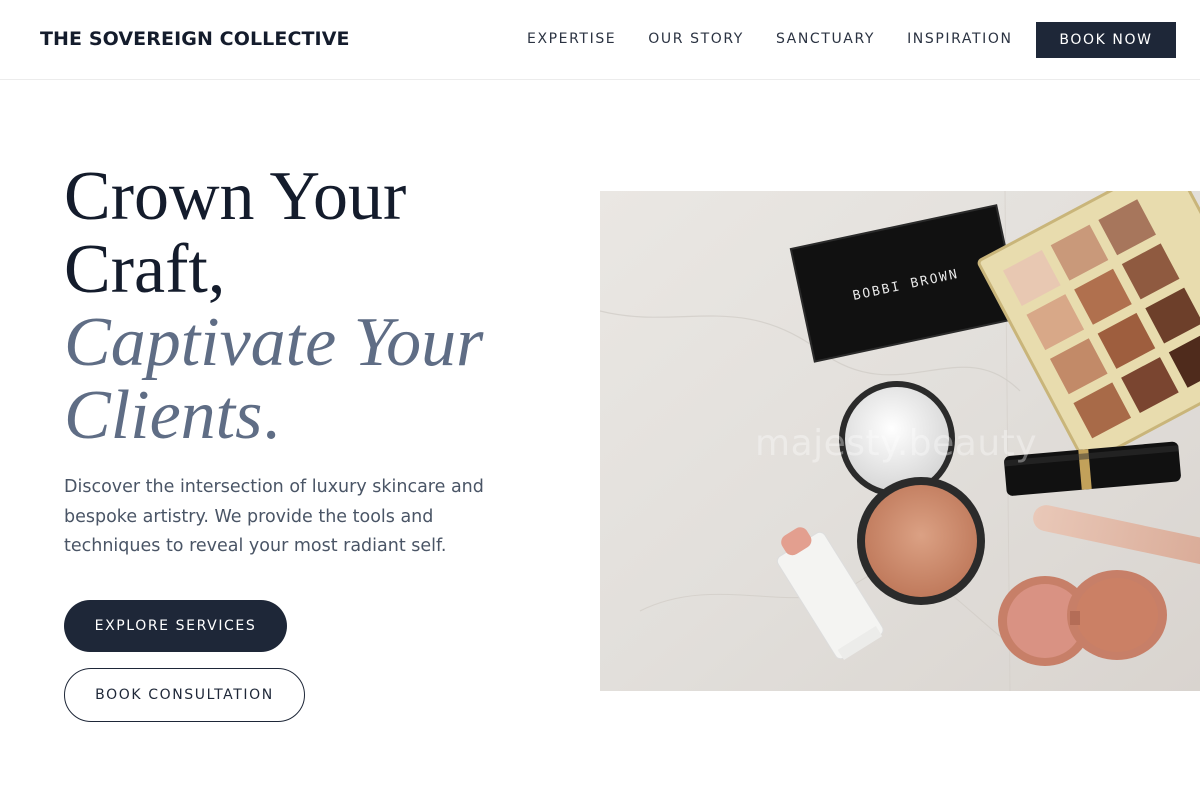 The width and height of the screenshot is (1200, 800). Describe the element at coordinates (959, 39) in the screenshot. I see `nav-link-inspiration: INSPIRATION` at that location.